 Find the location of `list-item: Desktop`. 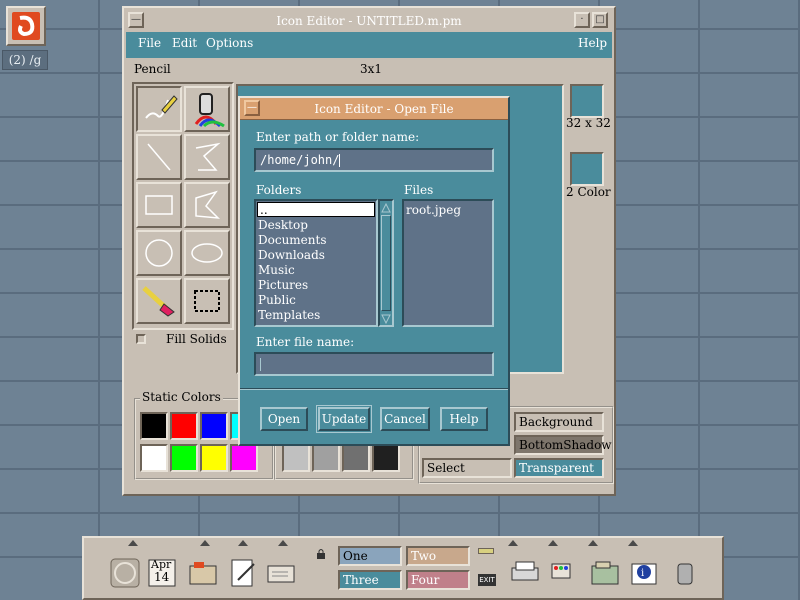

list-item: Desktop is located at coordinates (316, 225).